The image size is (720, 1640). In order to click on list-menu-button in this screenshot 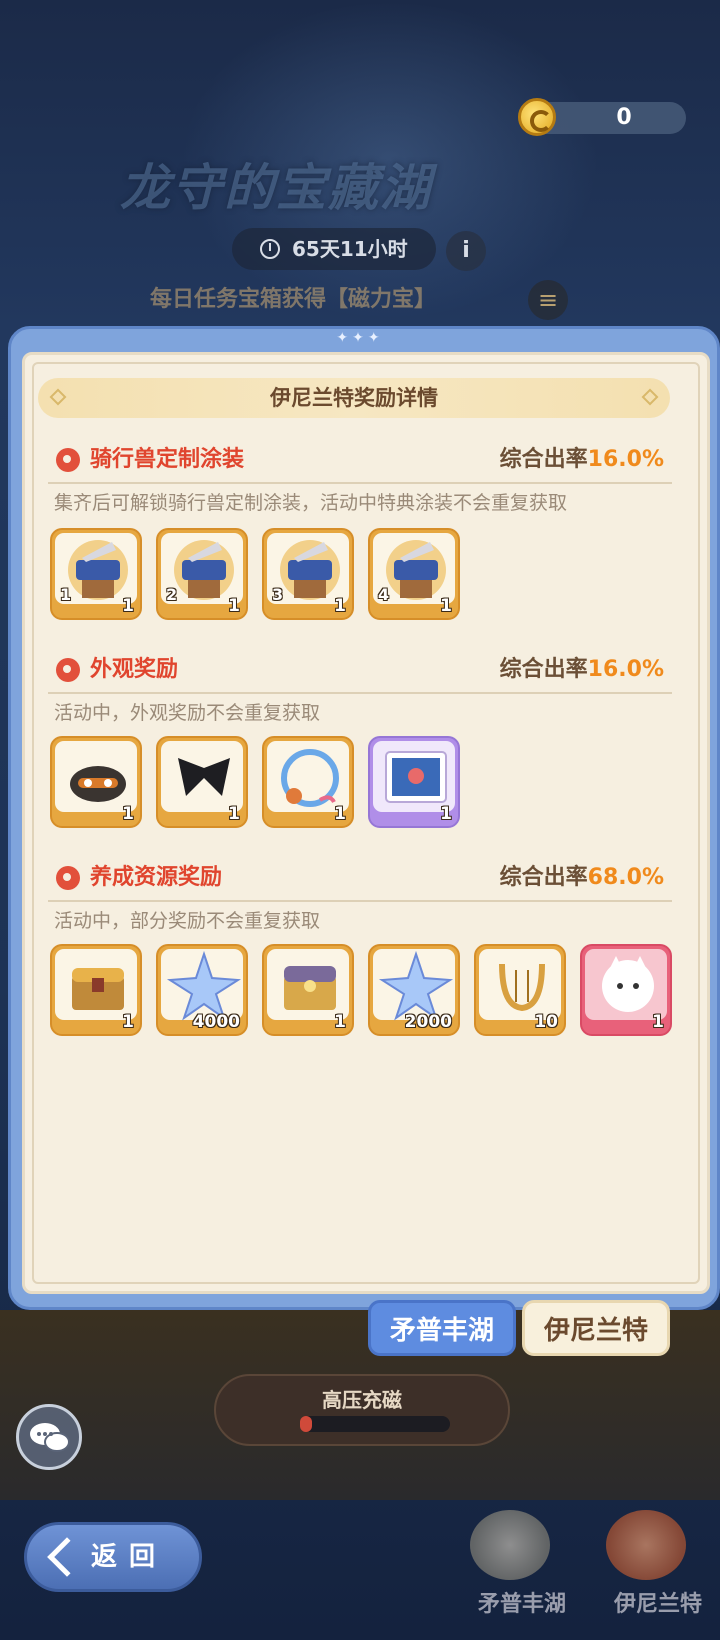, I will do `click(548, 300)`.